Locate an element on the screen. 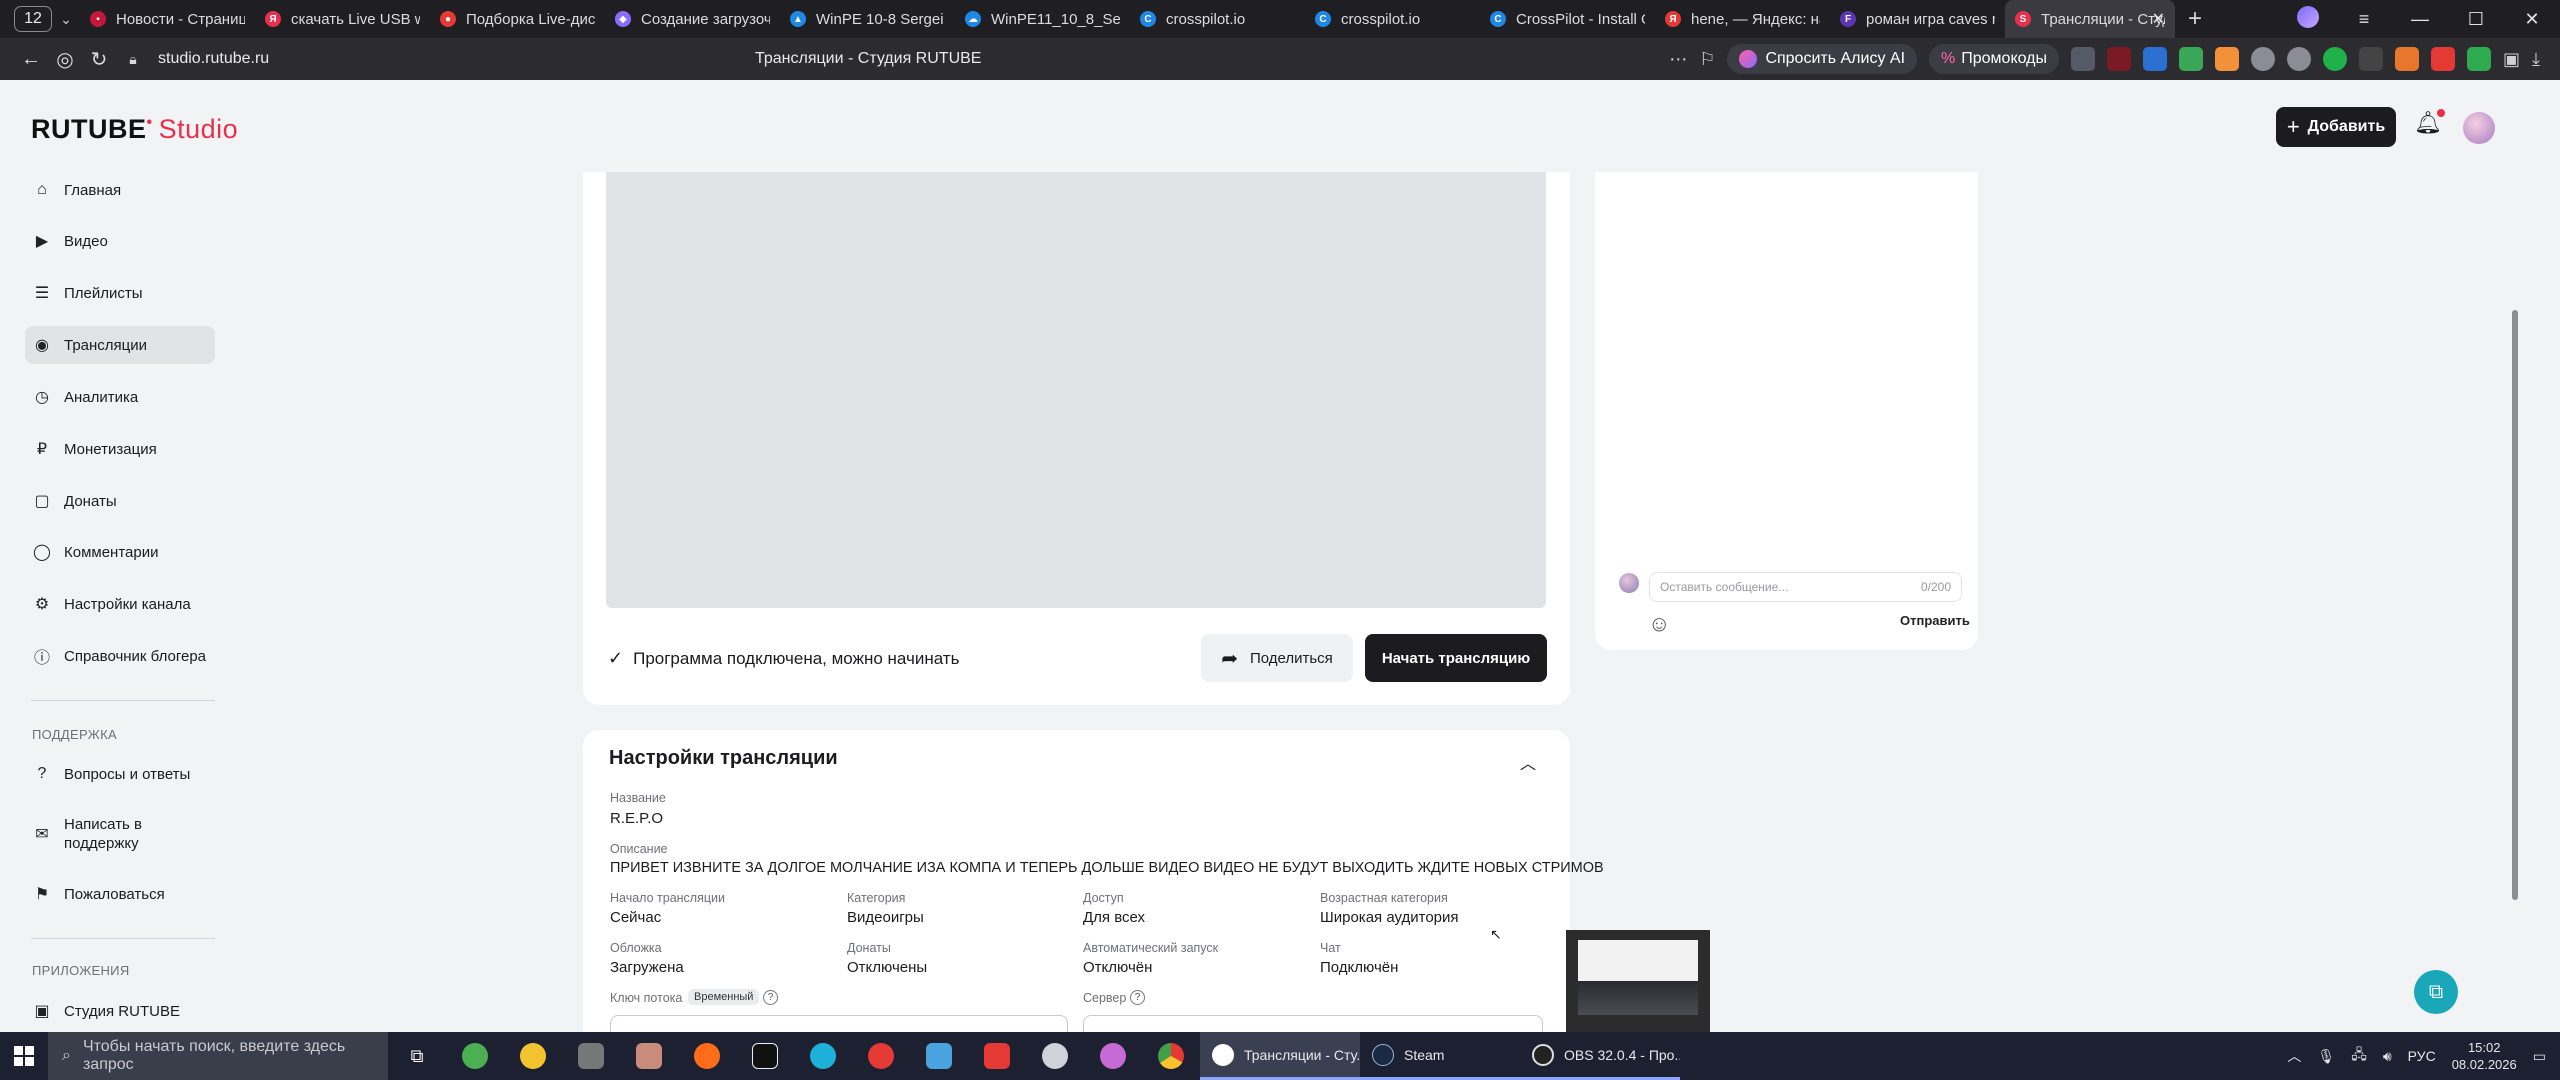  sidebar-item: ⌂ Главная is located at coordinates (120, 190).